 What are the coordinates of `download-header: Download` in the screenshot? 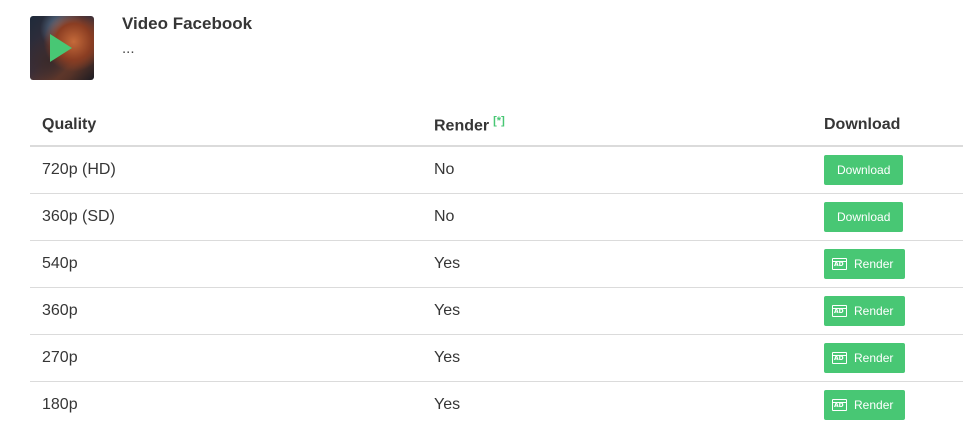 It's located at (887, 126).